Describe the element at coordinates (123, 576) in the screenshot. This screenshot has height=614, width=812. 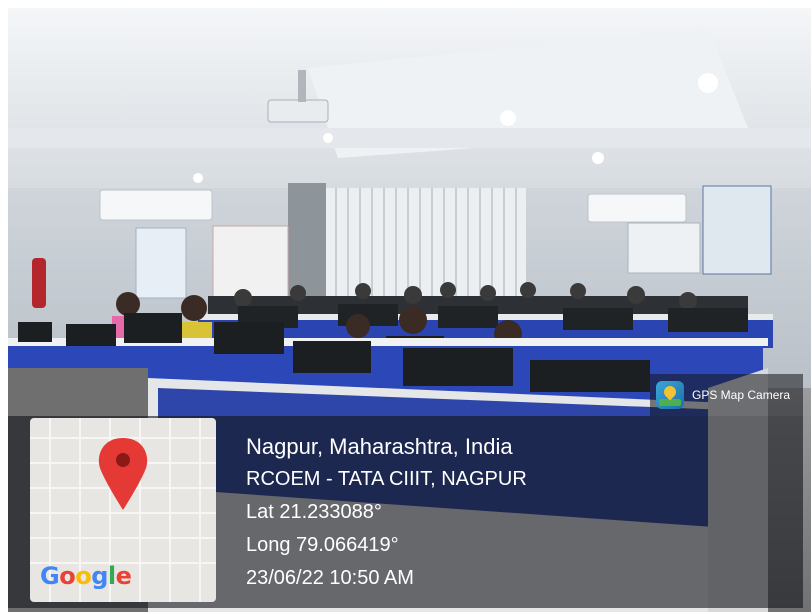
I see `google-letter: e` at that location.